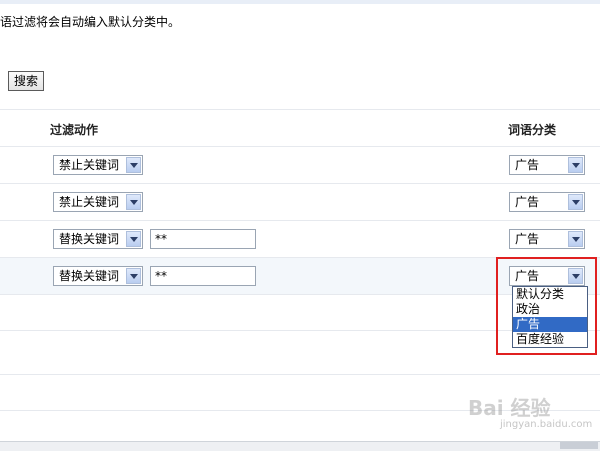 This screenshot has width=600, height=451. Describe the element at coordinates (300, 2) in the screenshot. I see `top-bar` at that location.